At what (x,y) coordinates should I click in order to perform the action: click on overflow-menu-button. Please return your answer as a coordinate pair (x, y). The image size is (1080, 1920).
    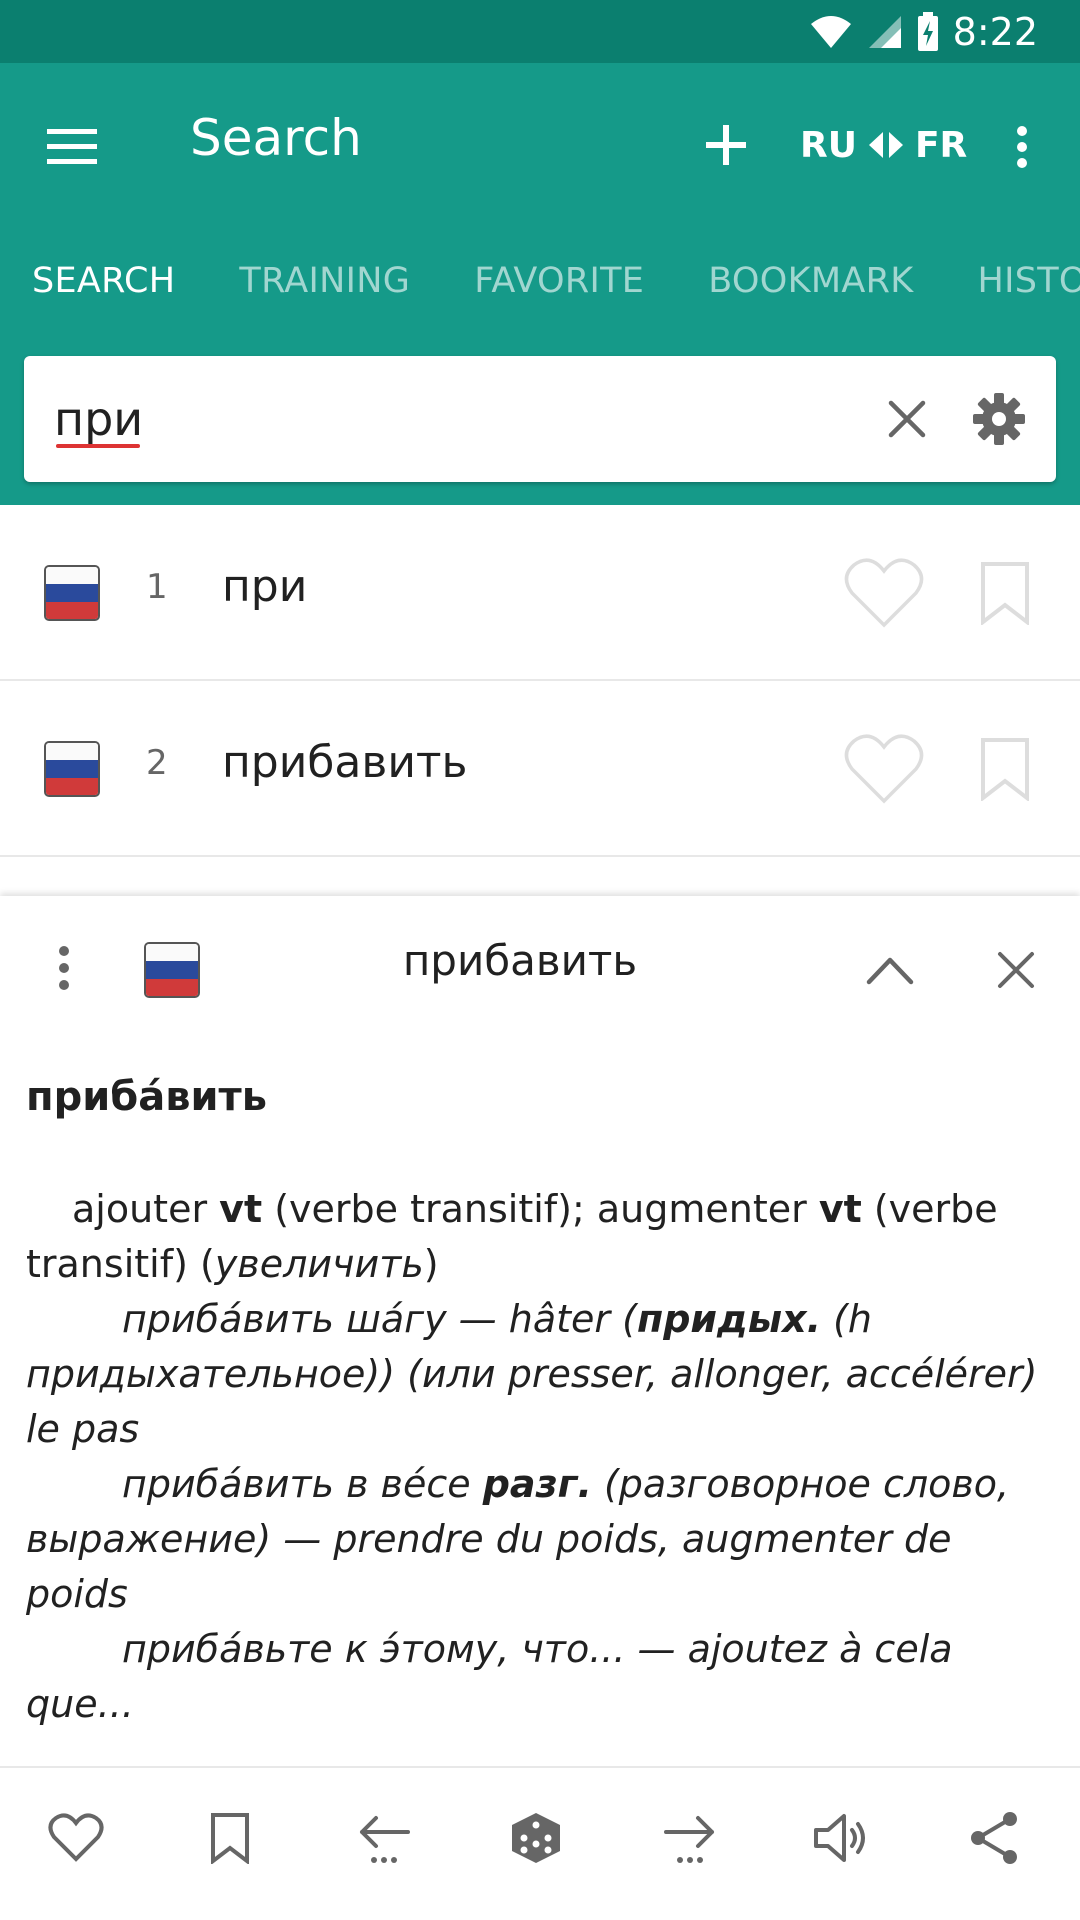
    Looking at the image, I should click on (1022, 147).